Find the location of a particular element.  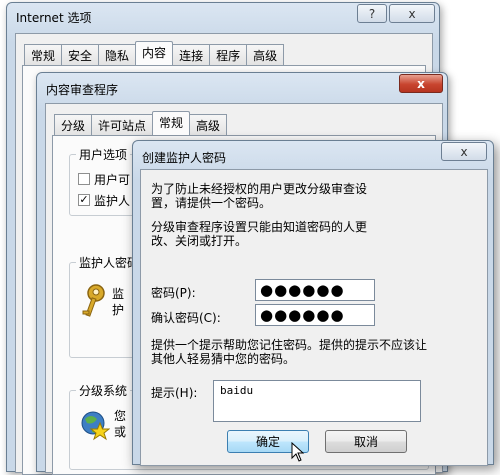

create-password-titlebar: 创建监护人密码 x is located at coordinates (313, 155).